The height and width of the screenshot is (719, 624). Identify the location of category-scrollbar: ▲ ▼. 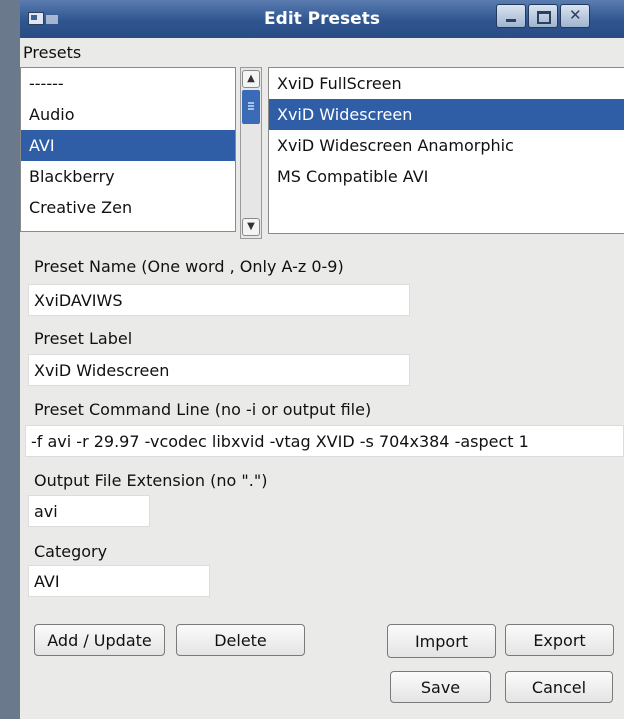
(251, 153).